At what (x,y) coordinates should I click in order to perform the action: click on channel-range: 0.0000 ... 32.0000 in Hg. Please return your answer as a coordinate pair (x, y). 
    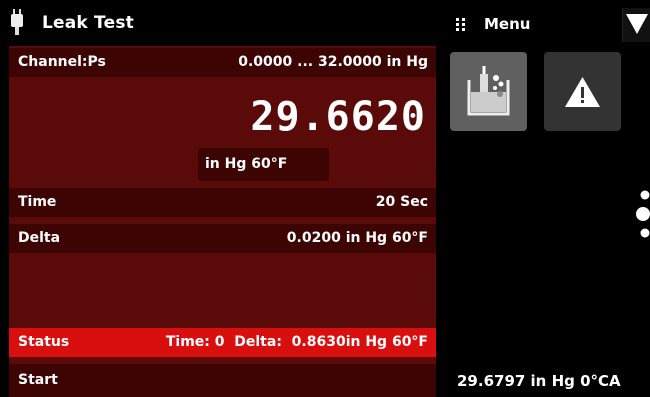
    Looking at the image, I should click on (333, 62).